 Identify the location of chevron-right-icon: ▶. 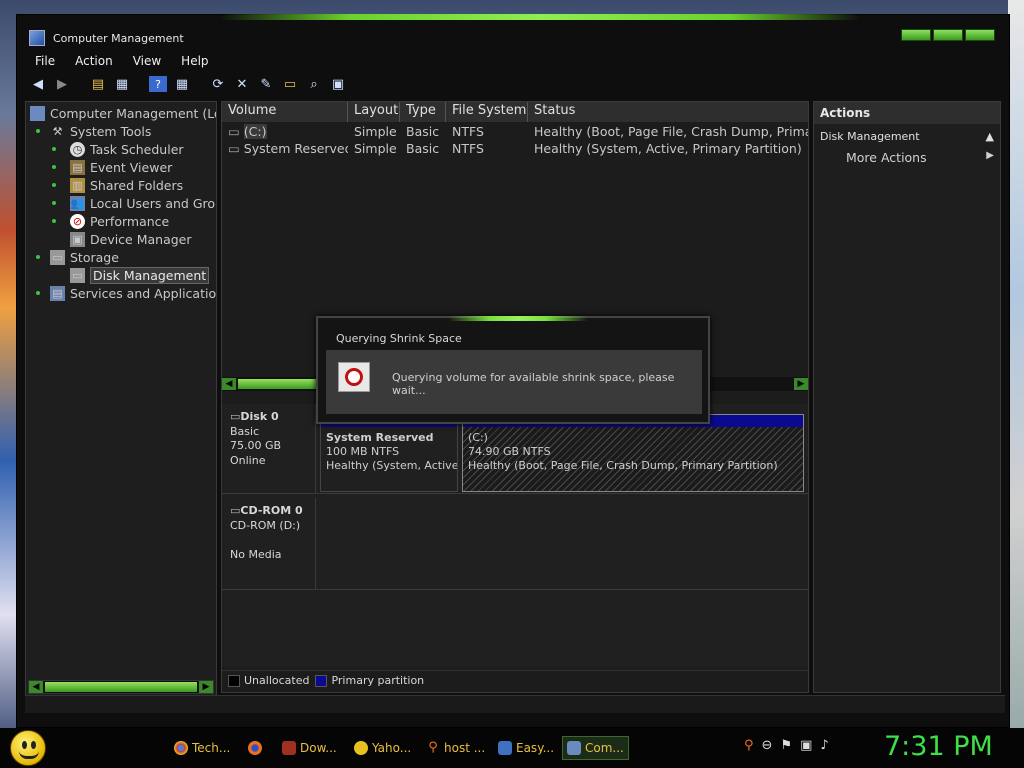
(990, 155).